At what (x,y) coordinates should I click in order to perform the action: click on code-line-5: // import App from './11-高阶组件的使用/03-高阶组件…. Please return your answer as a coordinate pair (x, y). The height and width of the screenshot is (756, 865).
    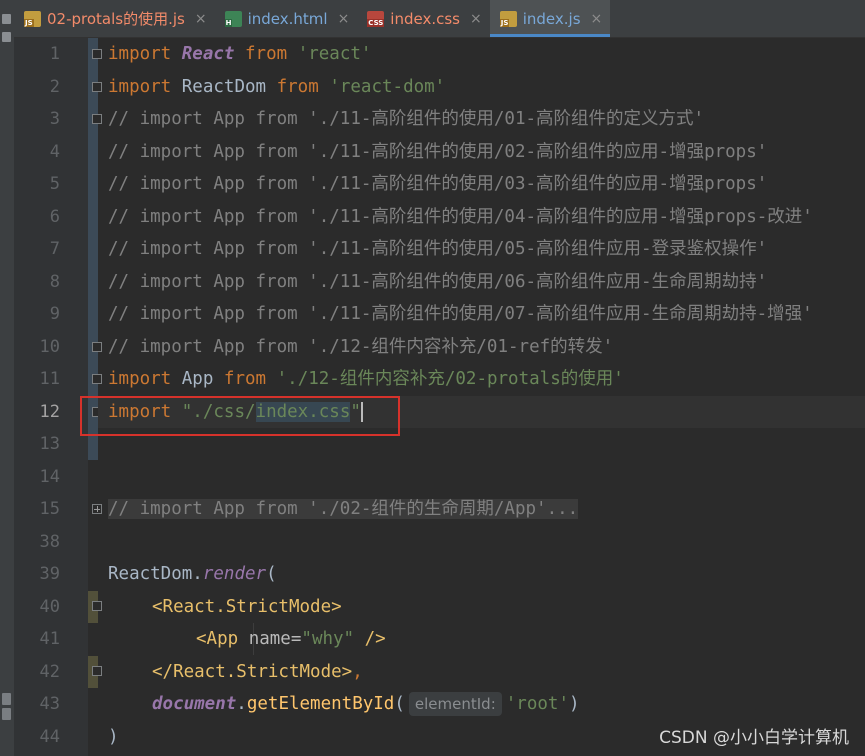
    Looking at the image, I should click on (438, 184).